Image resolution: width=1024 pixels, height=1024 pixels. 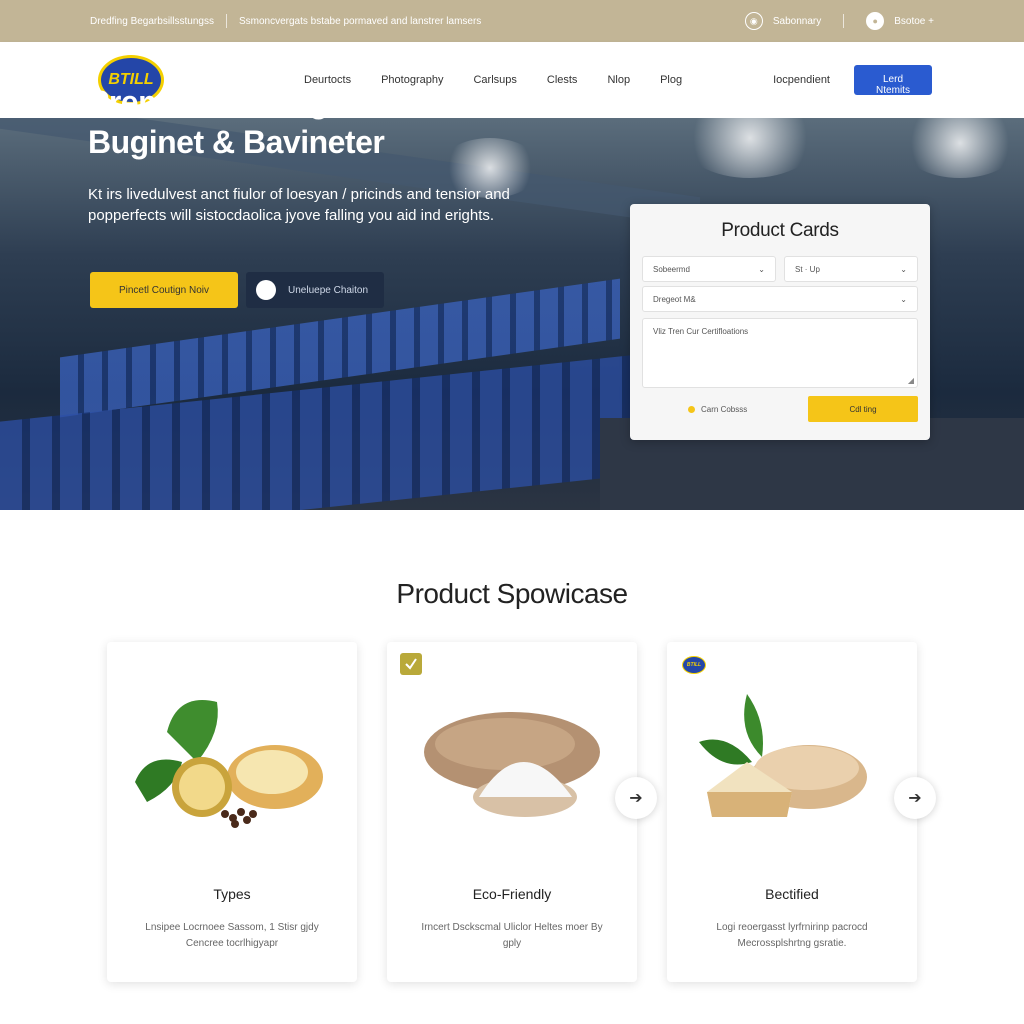 I want to click on showcase-title: Product Spowicase, so click(x=512, y=593).